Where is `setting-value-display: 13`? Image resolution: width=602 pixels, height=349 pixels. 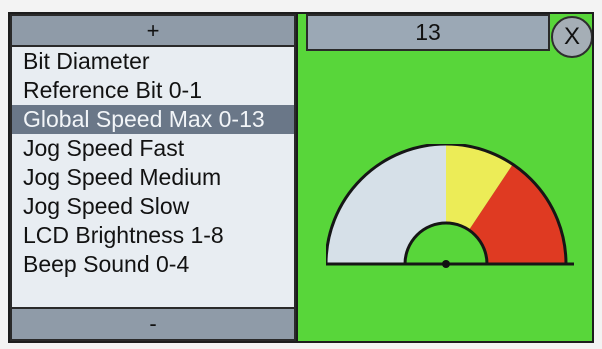
setting-value-display: 13 is located at coordinates (428, 32).